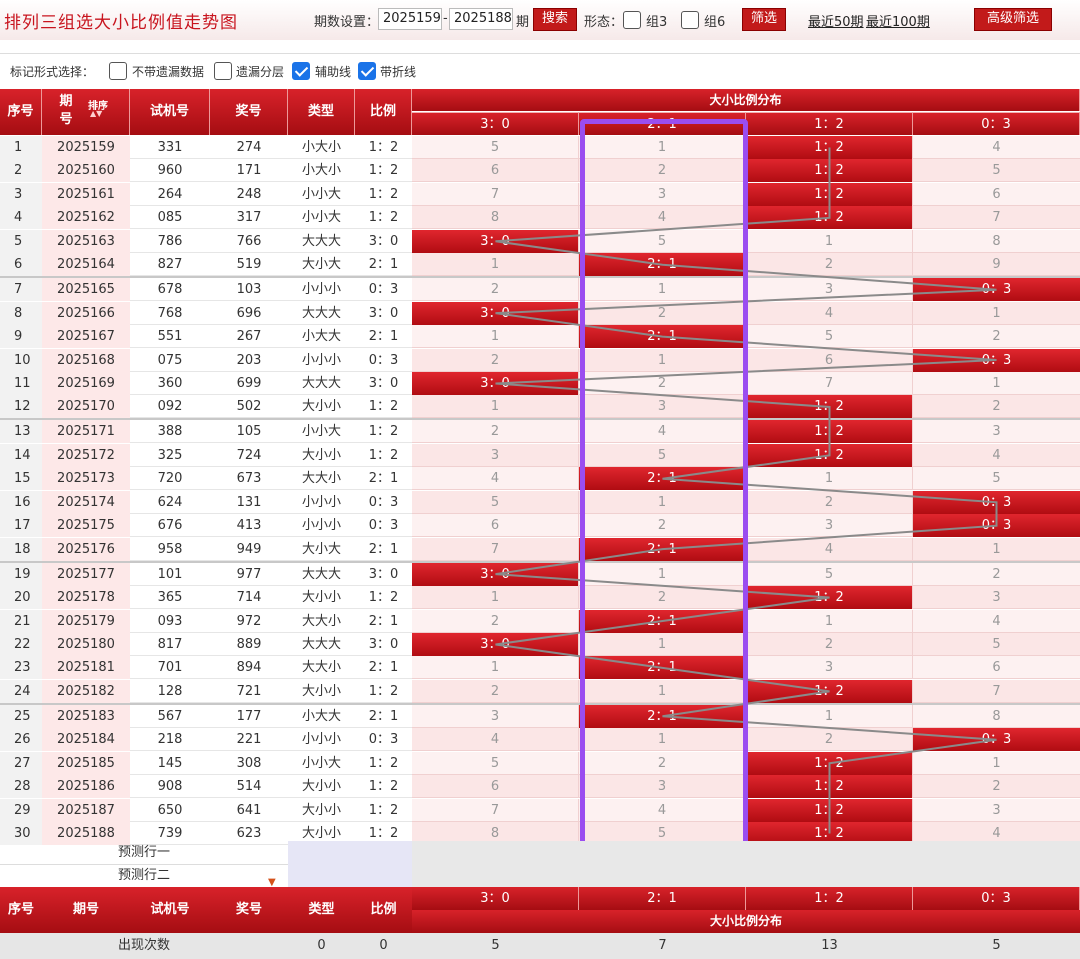 This screenshot has width=1080, height=959. What do you see at coordinates (170, 910) in the screenshot?
I see `footer-test: 试机号` at bounding box center [170, 910].